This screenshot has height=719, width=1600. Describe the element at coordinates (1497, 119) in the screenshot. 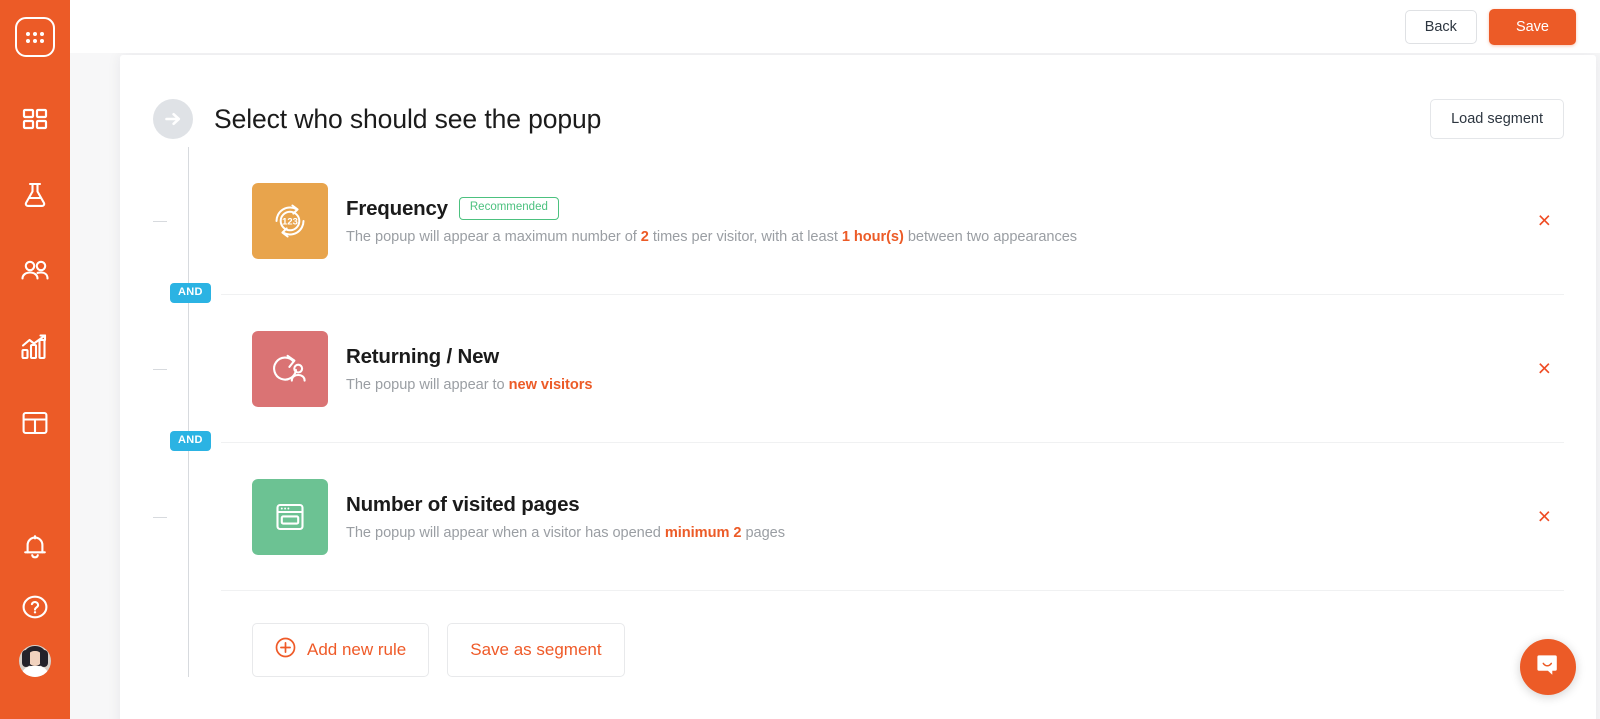

I see `load-segment-button: Load segment` at that location.